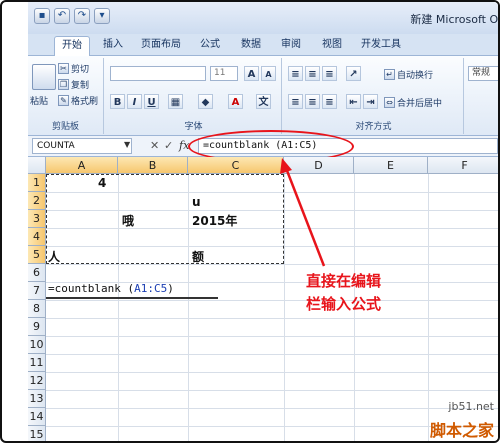  Describe the element at coordinates (303, 212) in the screenshot. I see `annotation-arrow` at that location.